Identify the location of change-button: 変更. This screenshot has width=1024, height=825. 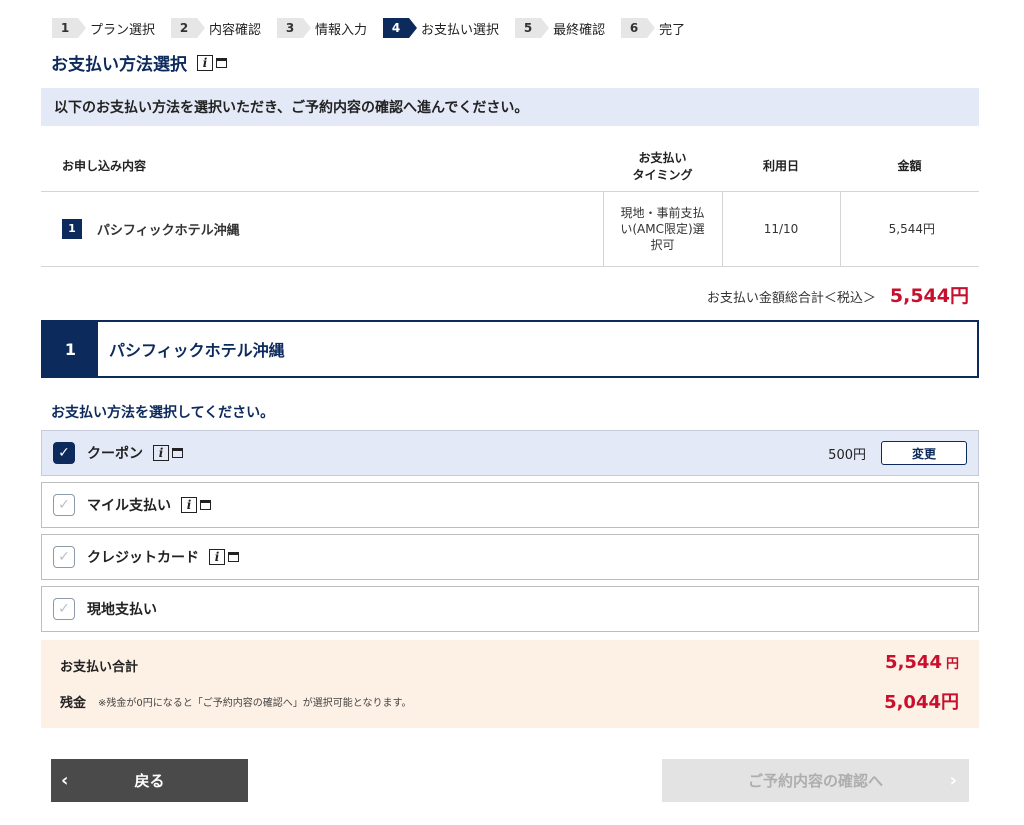
(924, 453).